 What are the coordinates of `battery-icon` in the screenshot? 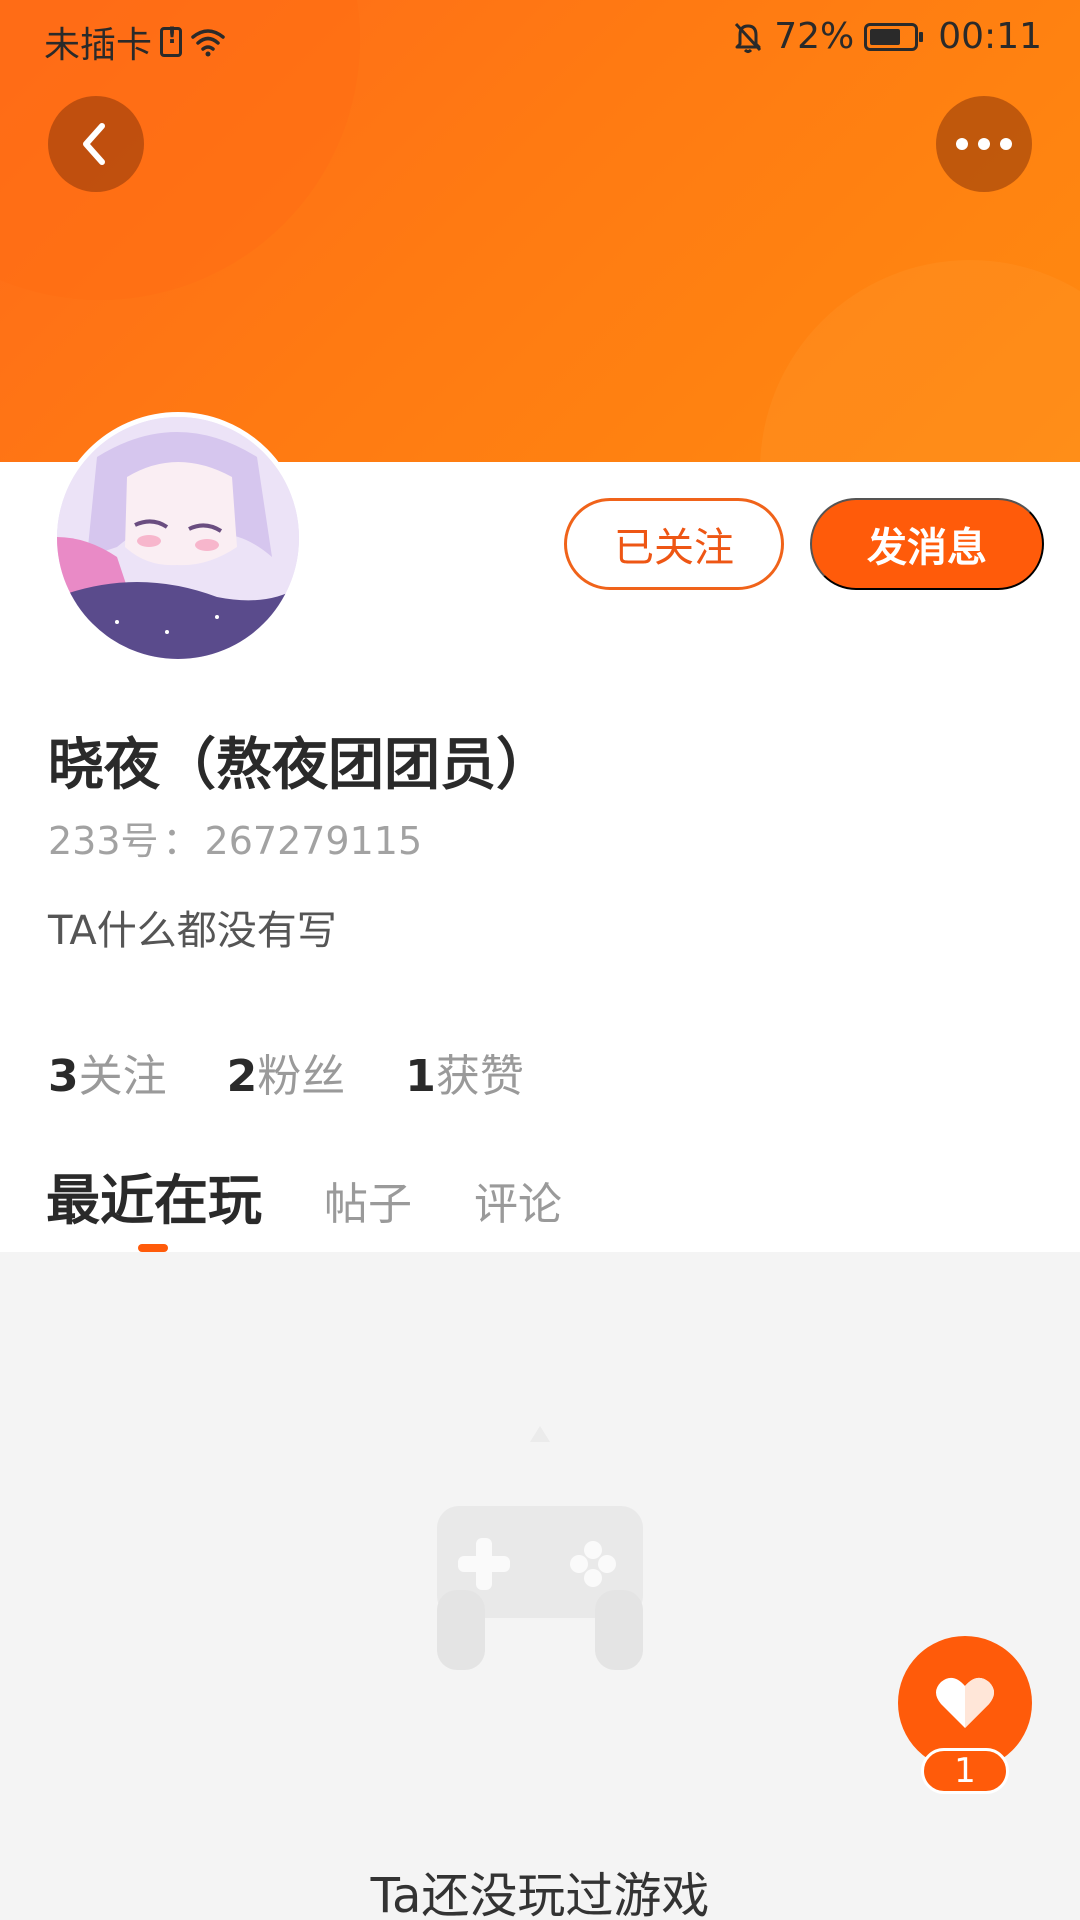 It's located at (894, 36).